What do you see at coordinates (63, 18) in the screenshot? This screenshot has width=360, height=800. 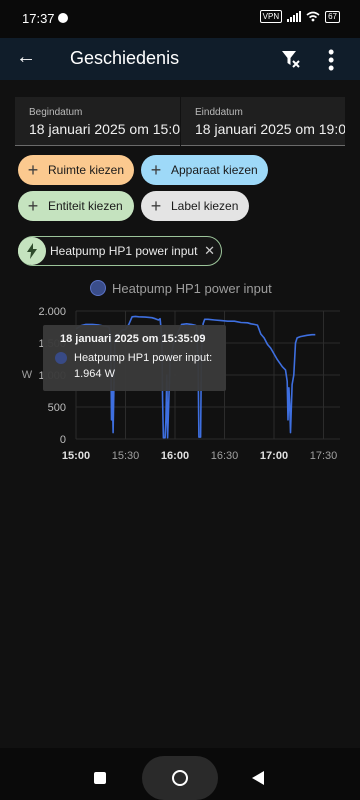 I see `dnd-icon` at bounding box center [63, 18].